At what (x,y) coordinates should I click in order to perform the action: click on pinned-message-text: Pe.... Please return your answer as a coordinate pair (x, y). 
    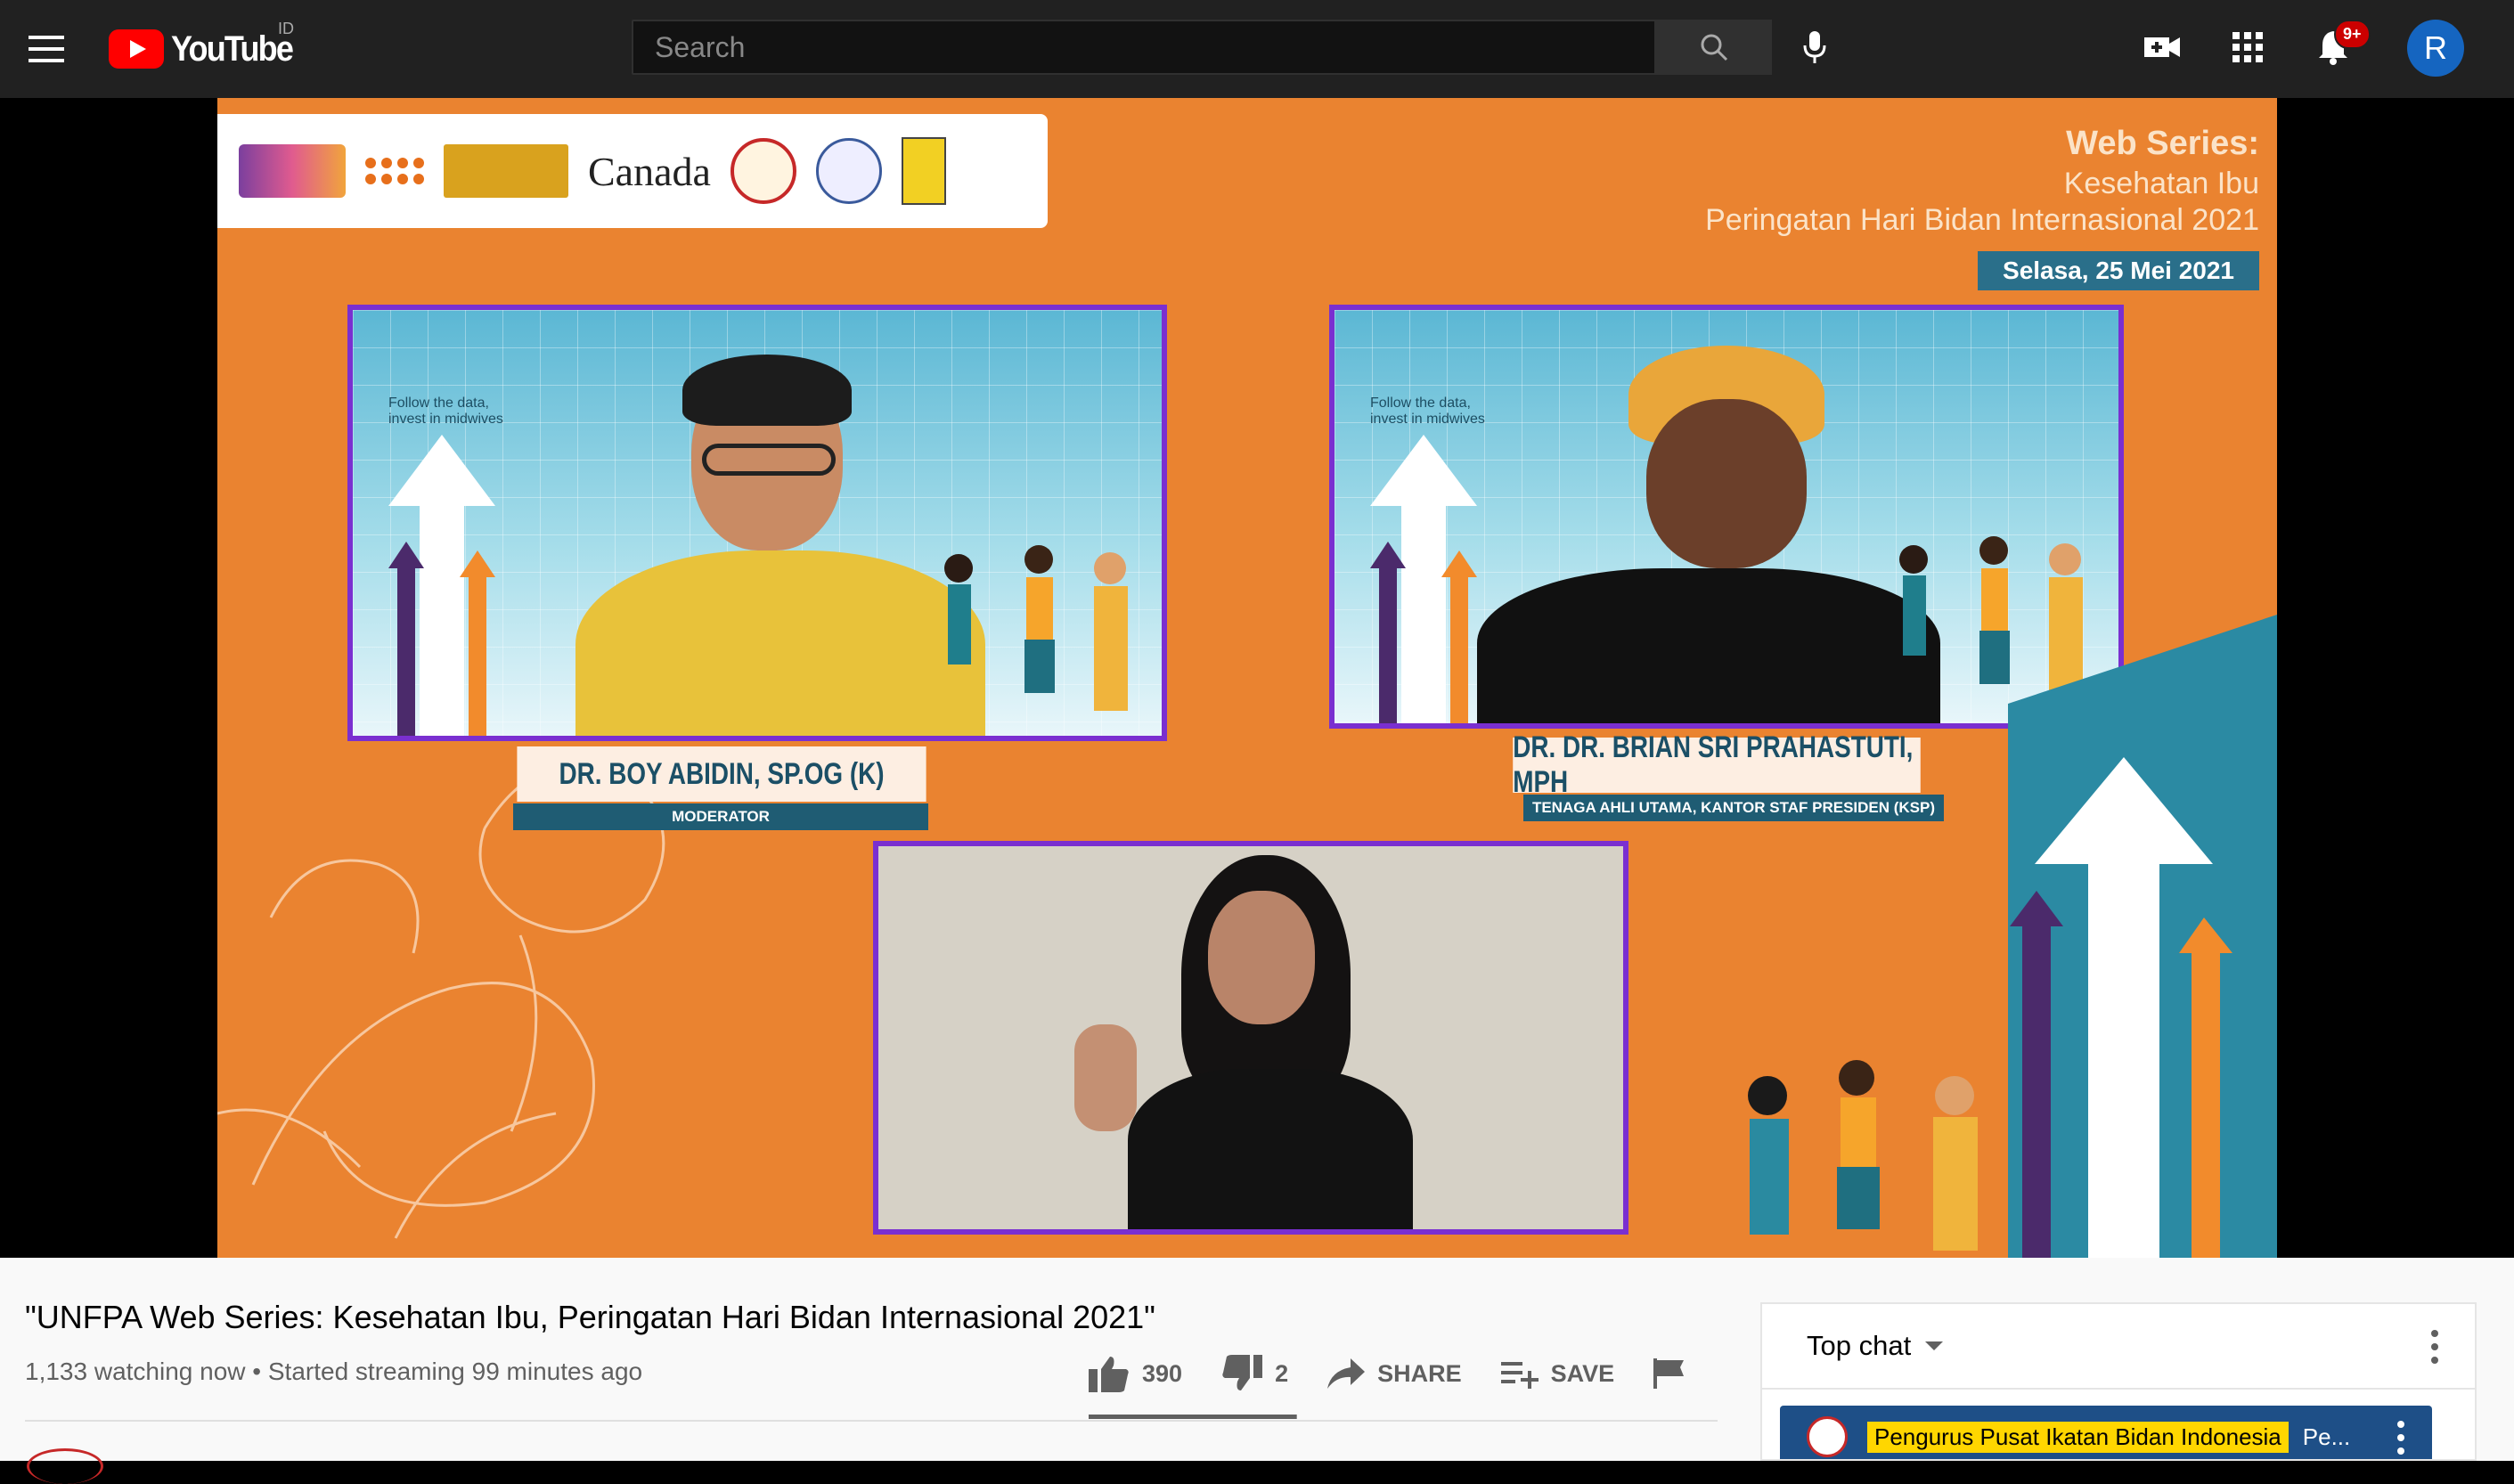
    Looking at the image, I should click on (2326, 1437).